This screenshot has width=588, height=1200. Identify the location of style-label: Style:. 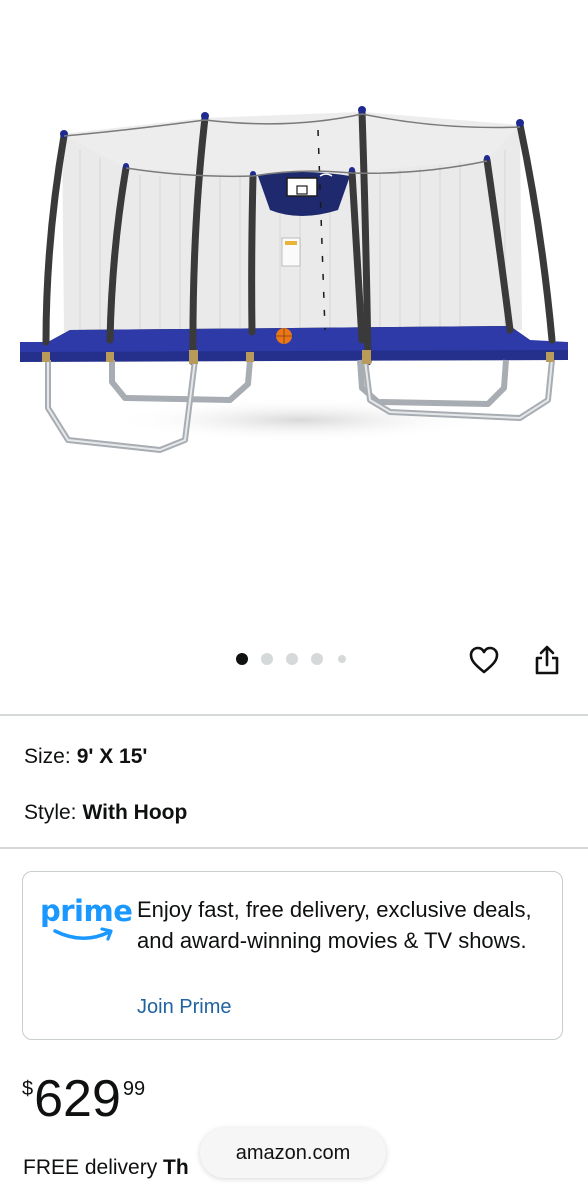
(50, 812).